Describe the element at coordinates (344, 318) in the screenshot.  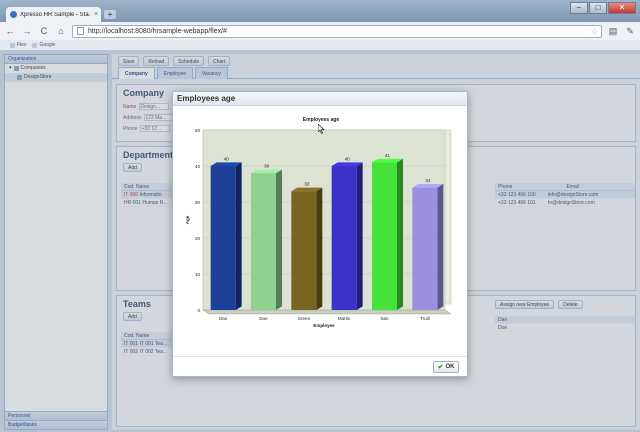
I see `x-tick-label: Martin` at that location.